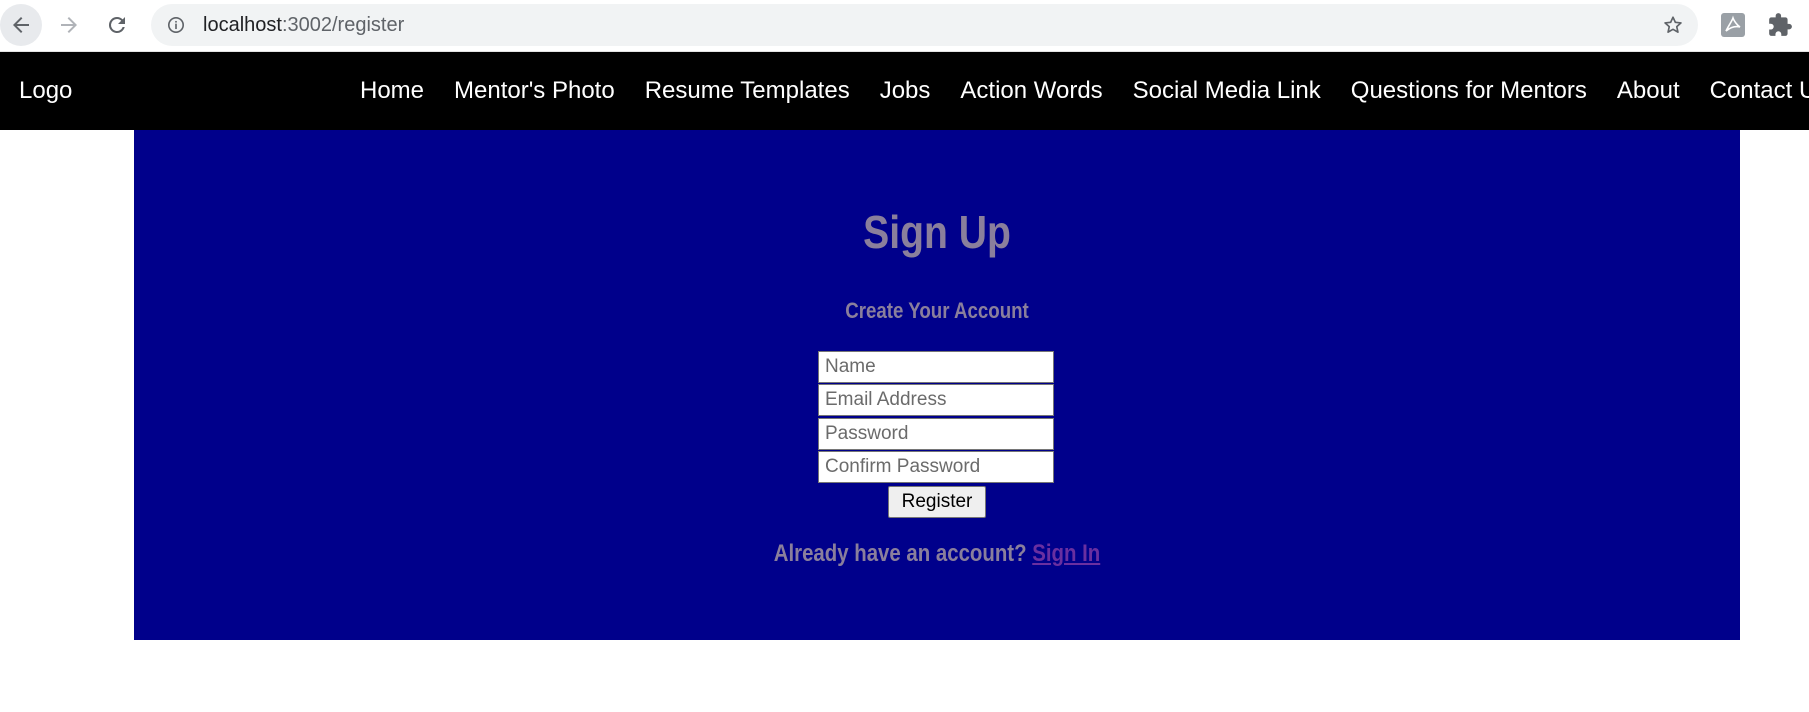 Image resolution: width=1809 pixels, height=712 pixels. I want to click on signin-prompt-text: Already have an account?, so click(900, 553).